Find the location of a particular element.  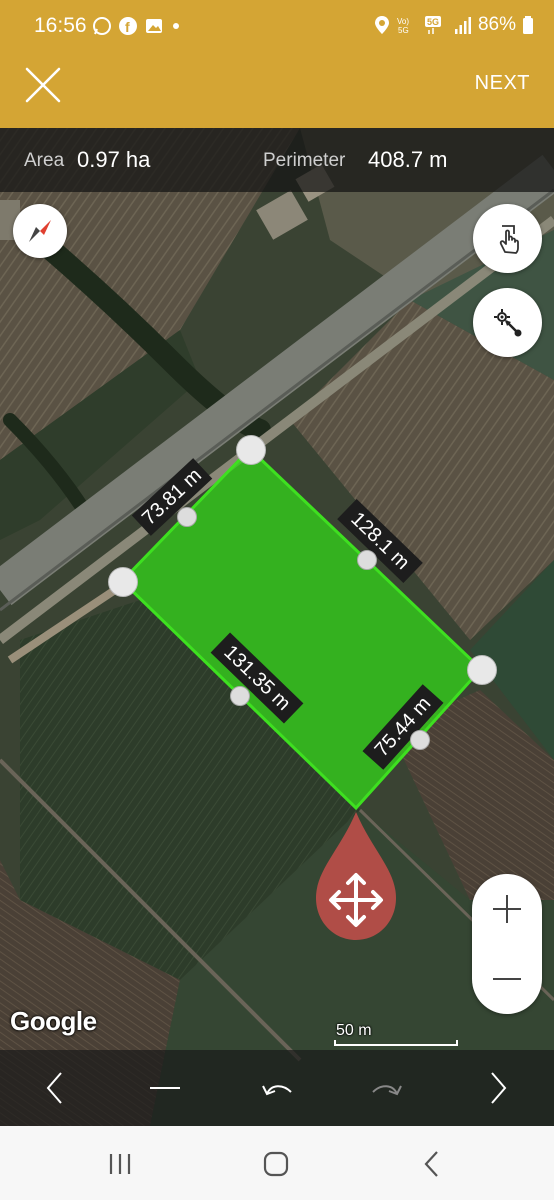

volte-icon: Vo)5G is located at coordinates (403, 26).